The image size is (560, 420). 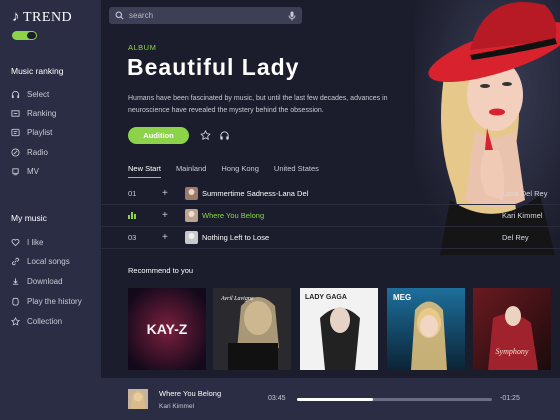 I want to click on heart-icon, so click(x=15, y=242).